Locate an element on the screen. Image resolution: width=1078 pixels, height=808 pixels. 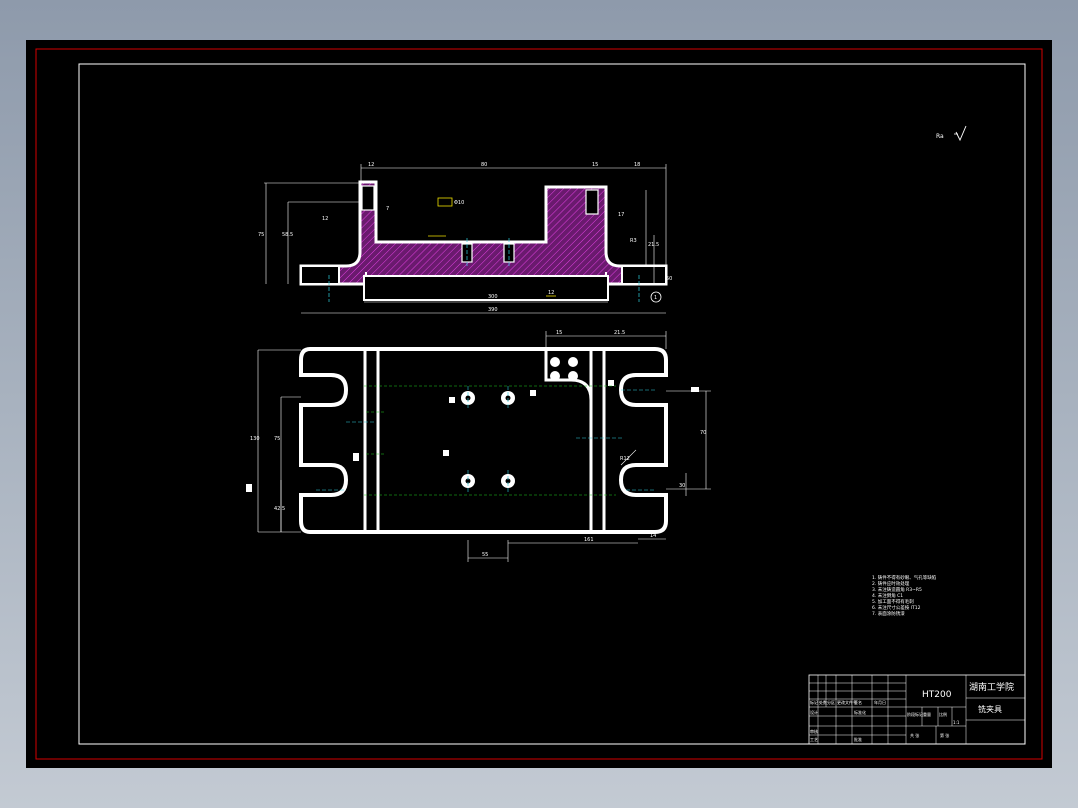
svg-text: 处数 is located at coordinates (823, 702).